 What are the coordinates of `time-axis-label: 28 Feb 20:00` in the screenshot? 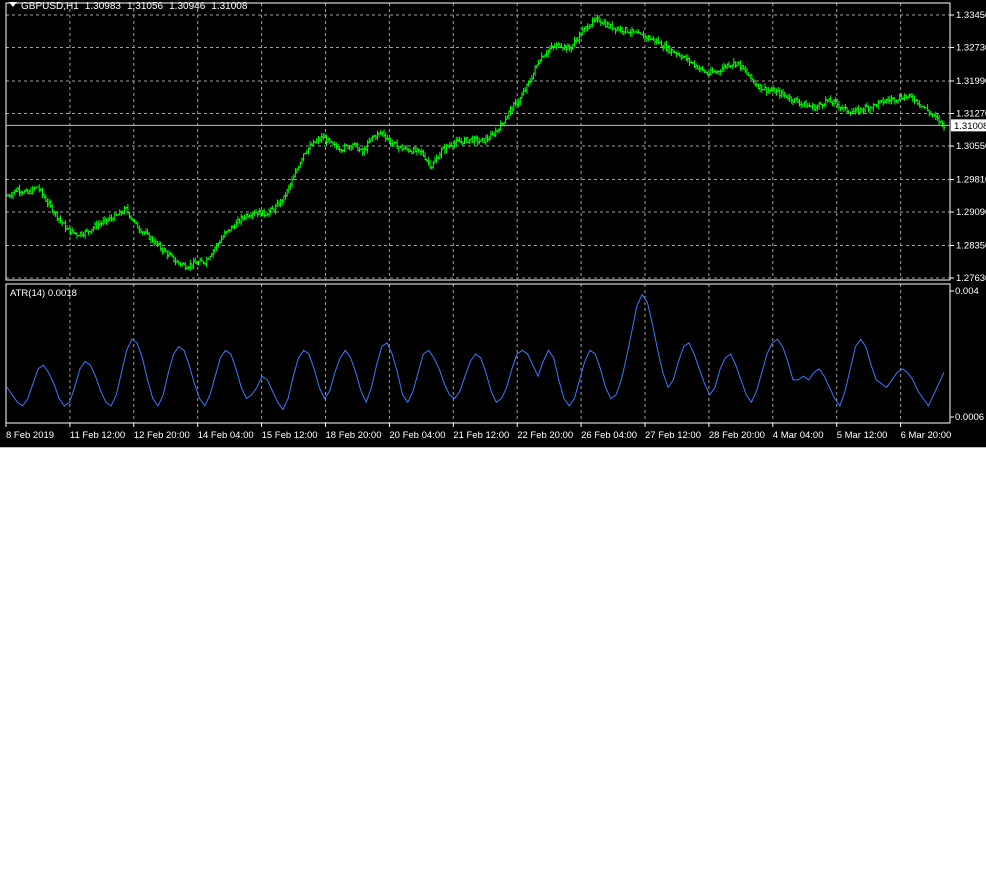 It's located at (737, 435).